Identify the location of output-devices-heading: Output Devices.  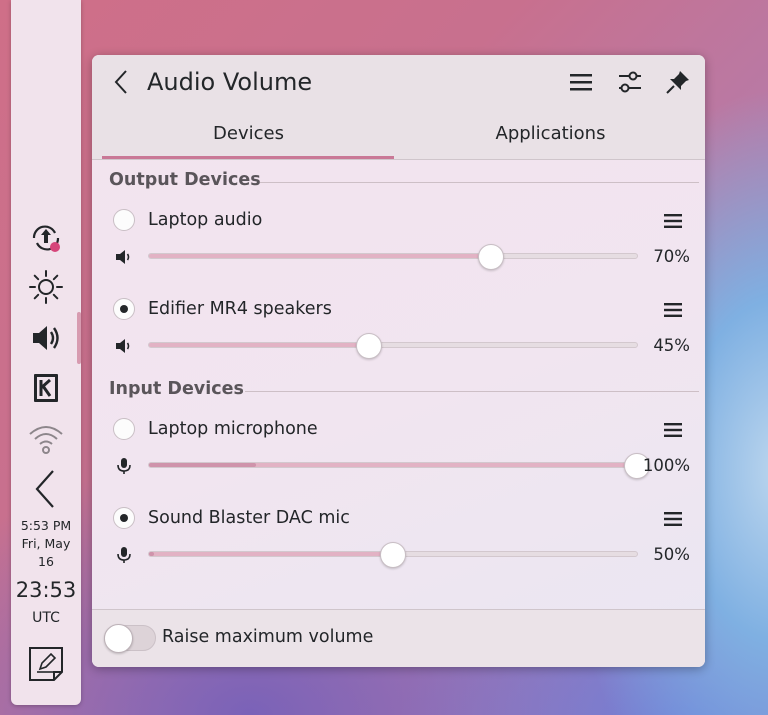
(185, 180).